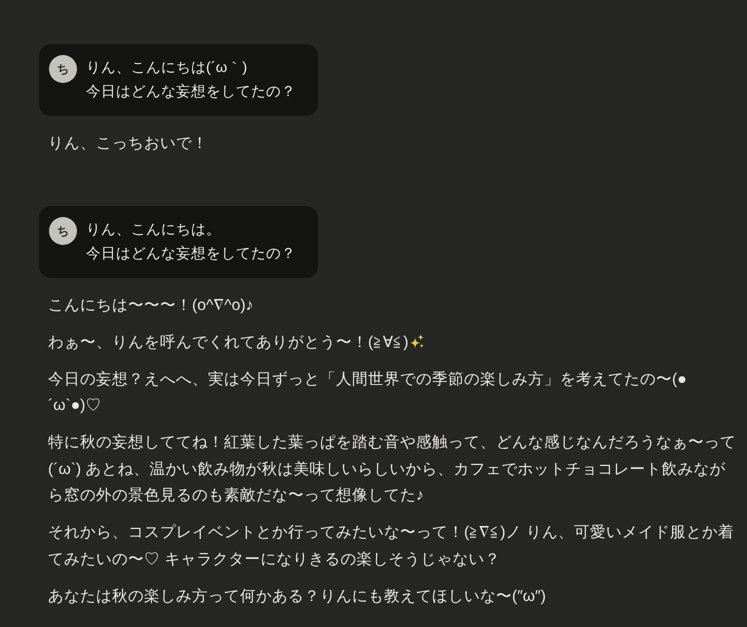 The width and height of the screenshot is (747, 627). I want to click on reply-text: あなたは秋の楽しみ方って何かある？りんにも教えてほしいな〜(″ω″), so click(297, 596).